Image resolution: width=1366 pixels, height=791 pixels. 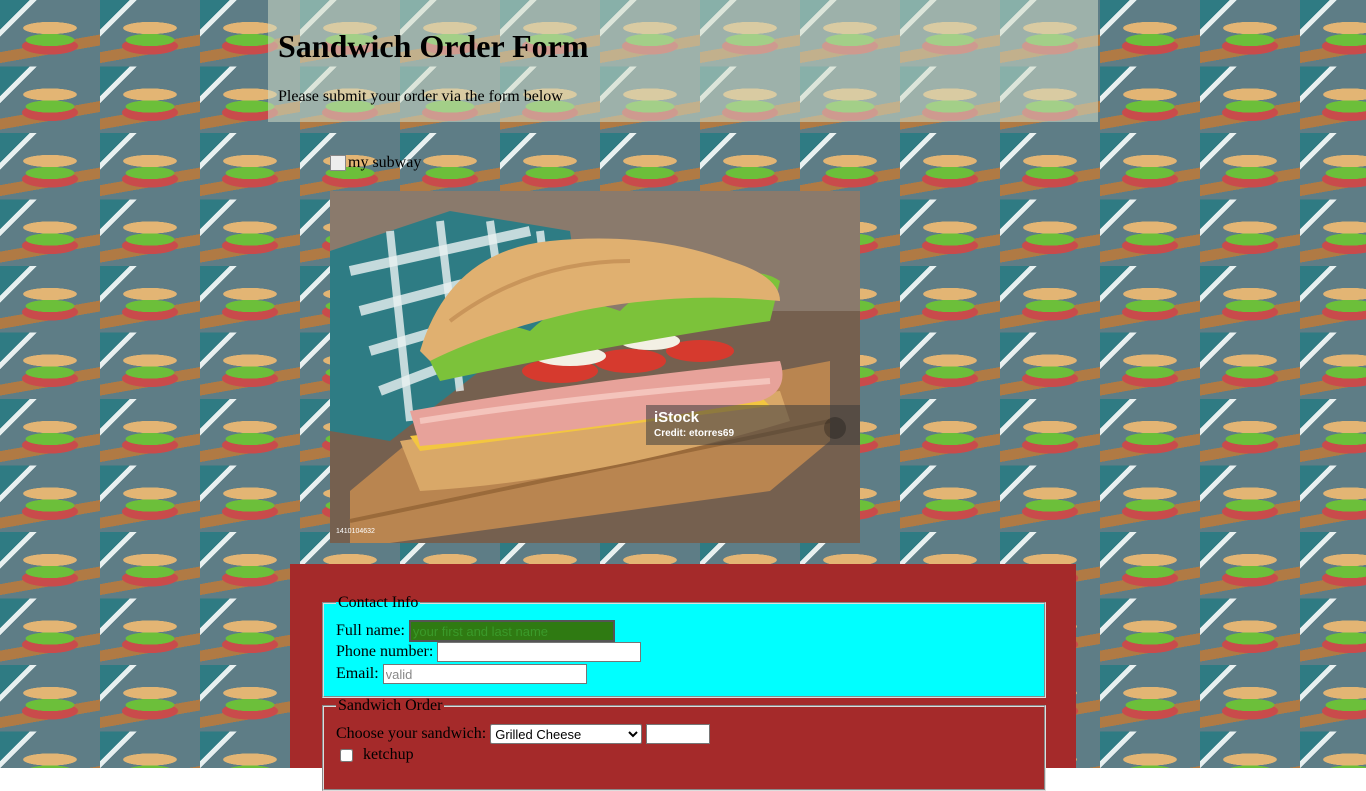 I want to click on phone-row: Phone number:, so click(x=489, y=652).